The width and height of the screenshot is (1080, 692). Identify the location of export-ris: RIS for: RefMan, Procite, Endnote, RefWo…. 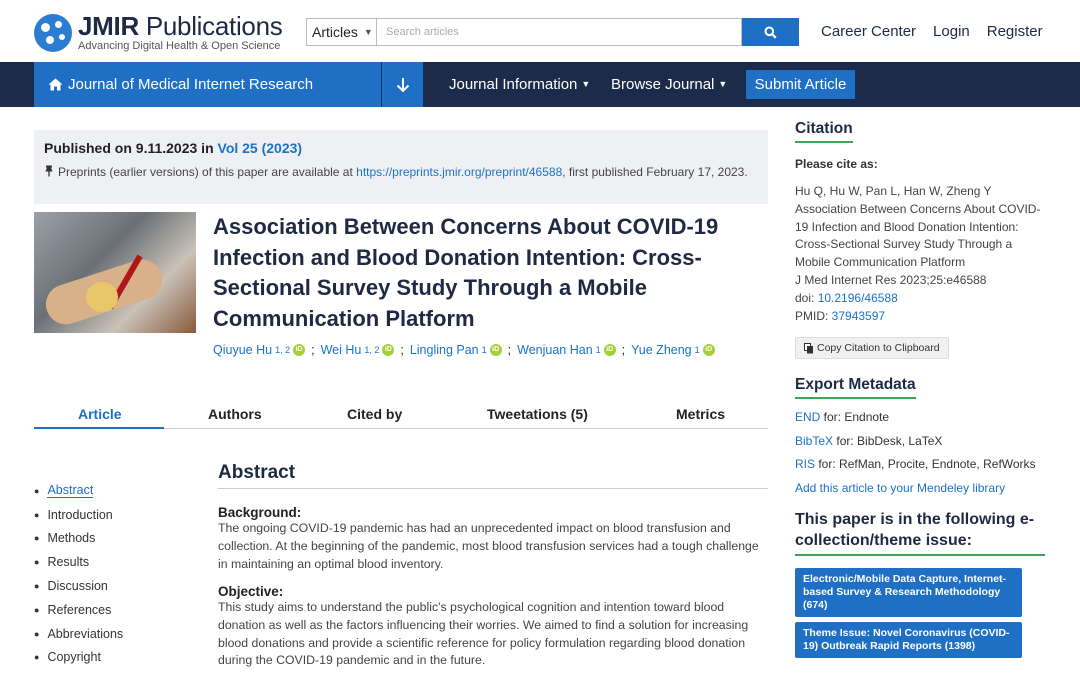
(915, 464).